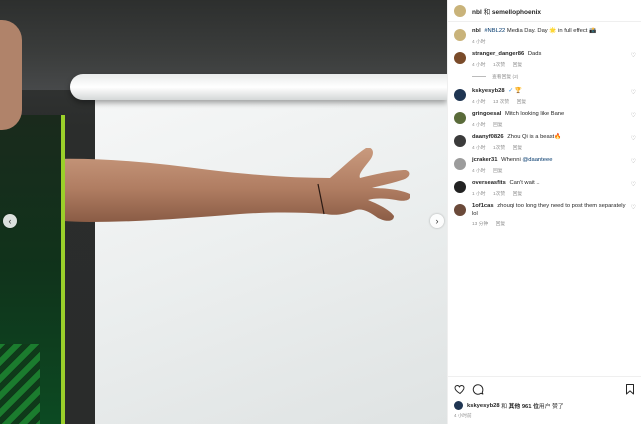  What do you see at coordinates (504, 407) in the screenshot?
I see `liked-joiner: 和` at bounding box center [504, 407].